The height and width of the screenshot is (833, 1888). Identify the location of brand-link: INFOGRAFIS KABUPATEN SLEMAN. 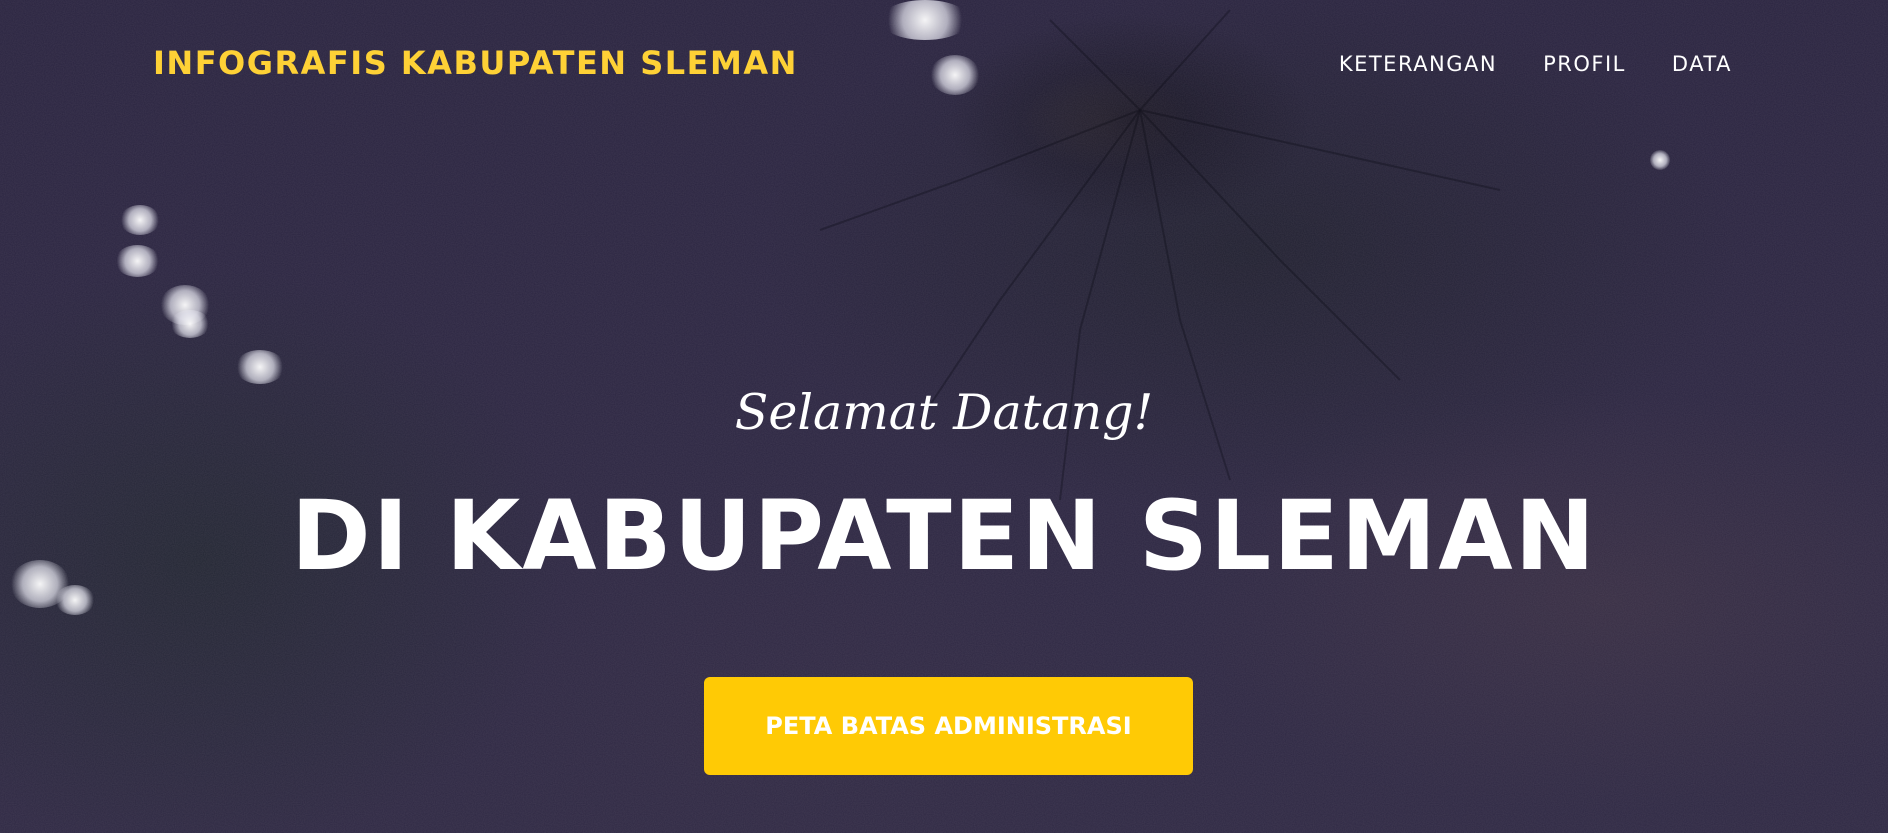
(475, 63).